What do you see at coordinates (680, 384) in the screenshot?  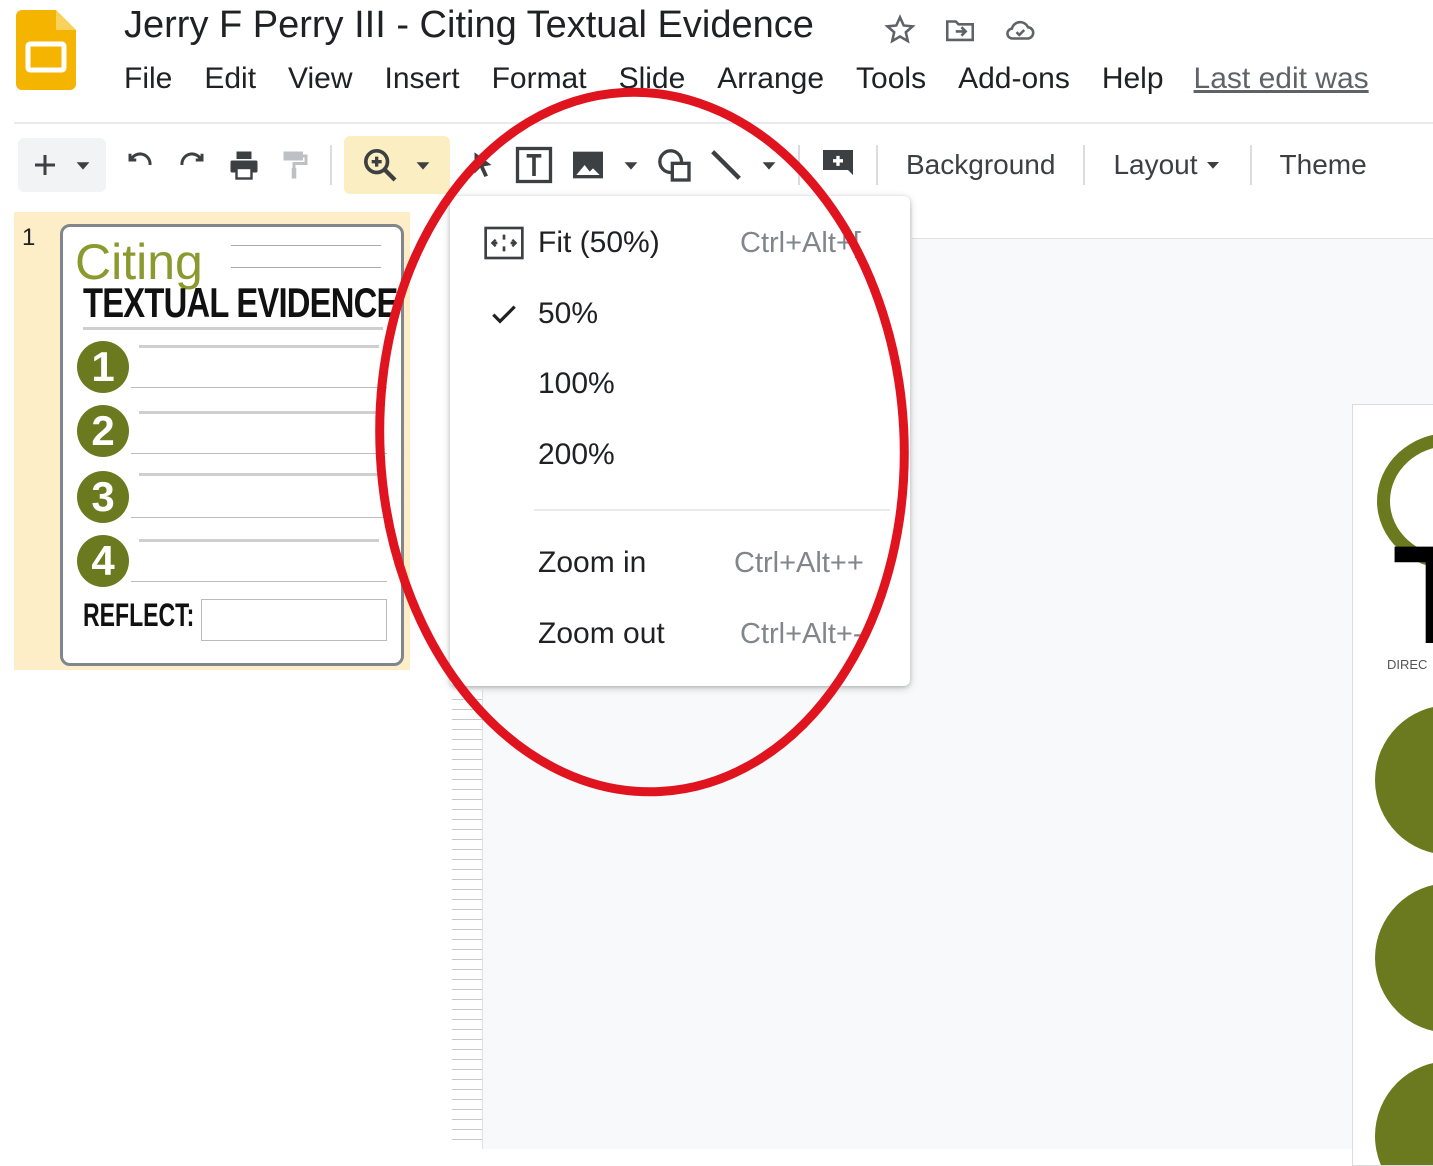 I see `zoom-100-option: 100%` at bounding box center [680, 384].